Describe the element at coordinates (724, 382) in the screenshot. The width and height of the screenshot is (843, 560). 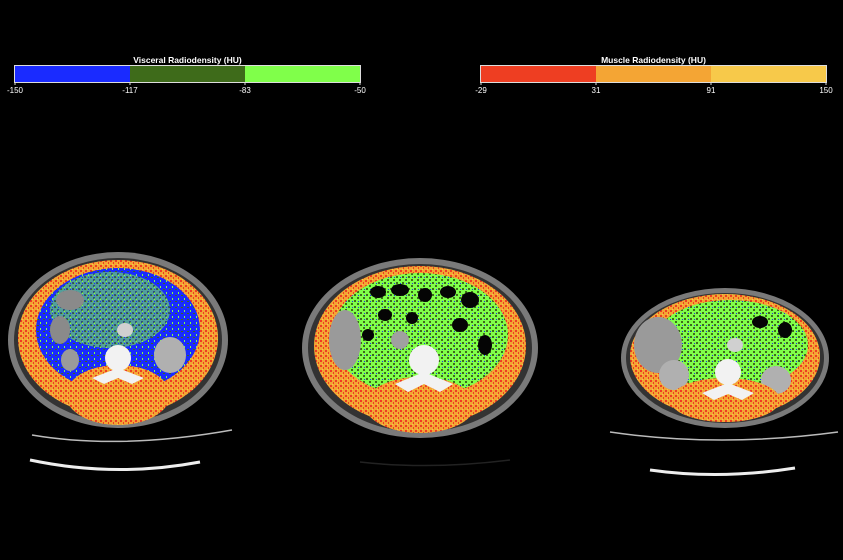
I see `scan-right` at that location.